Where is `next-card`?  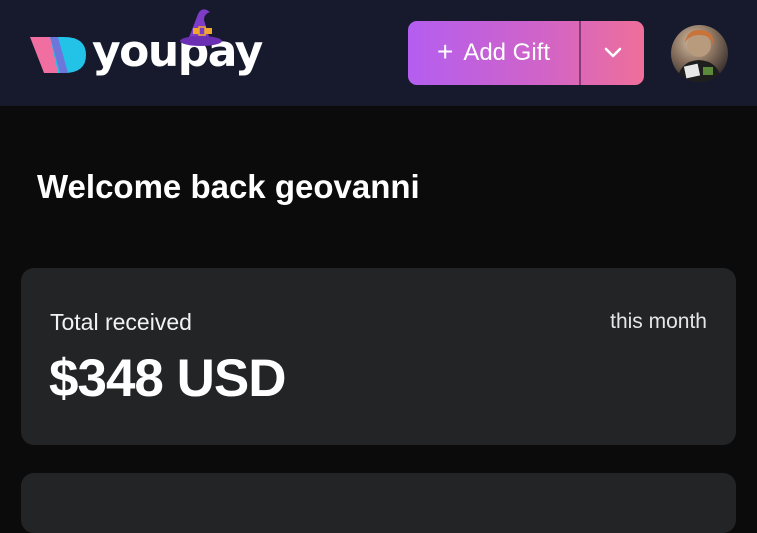
next-card is located at coordinates (378, 503).